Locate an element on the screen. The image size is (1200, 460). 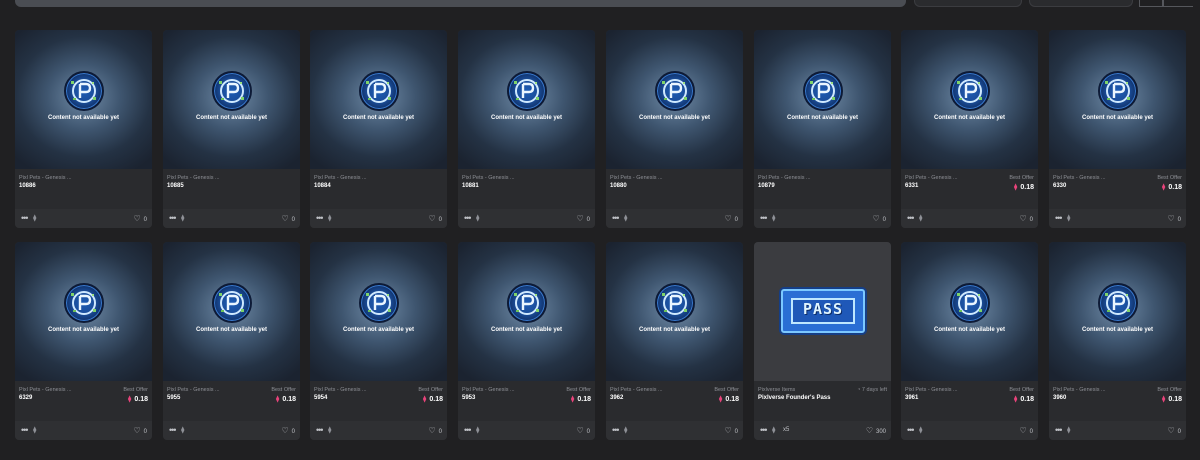
list-view-button is located at coordinates (1178, 3).